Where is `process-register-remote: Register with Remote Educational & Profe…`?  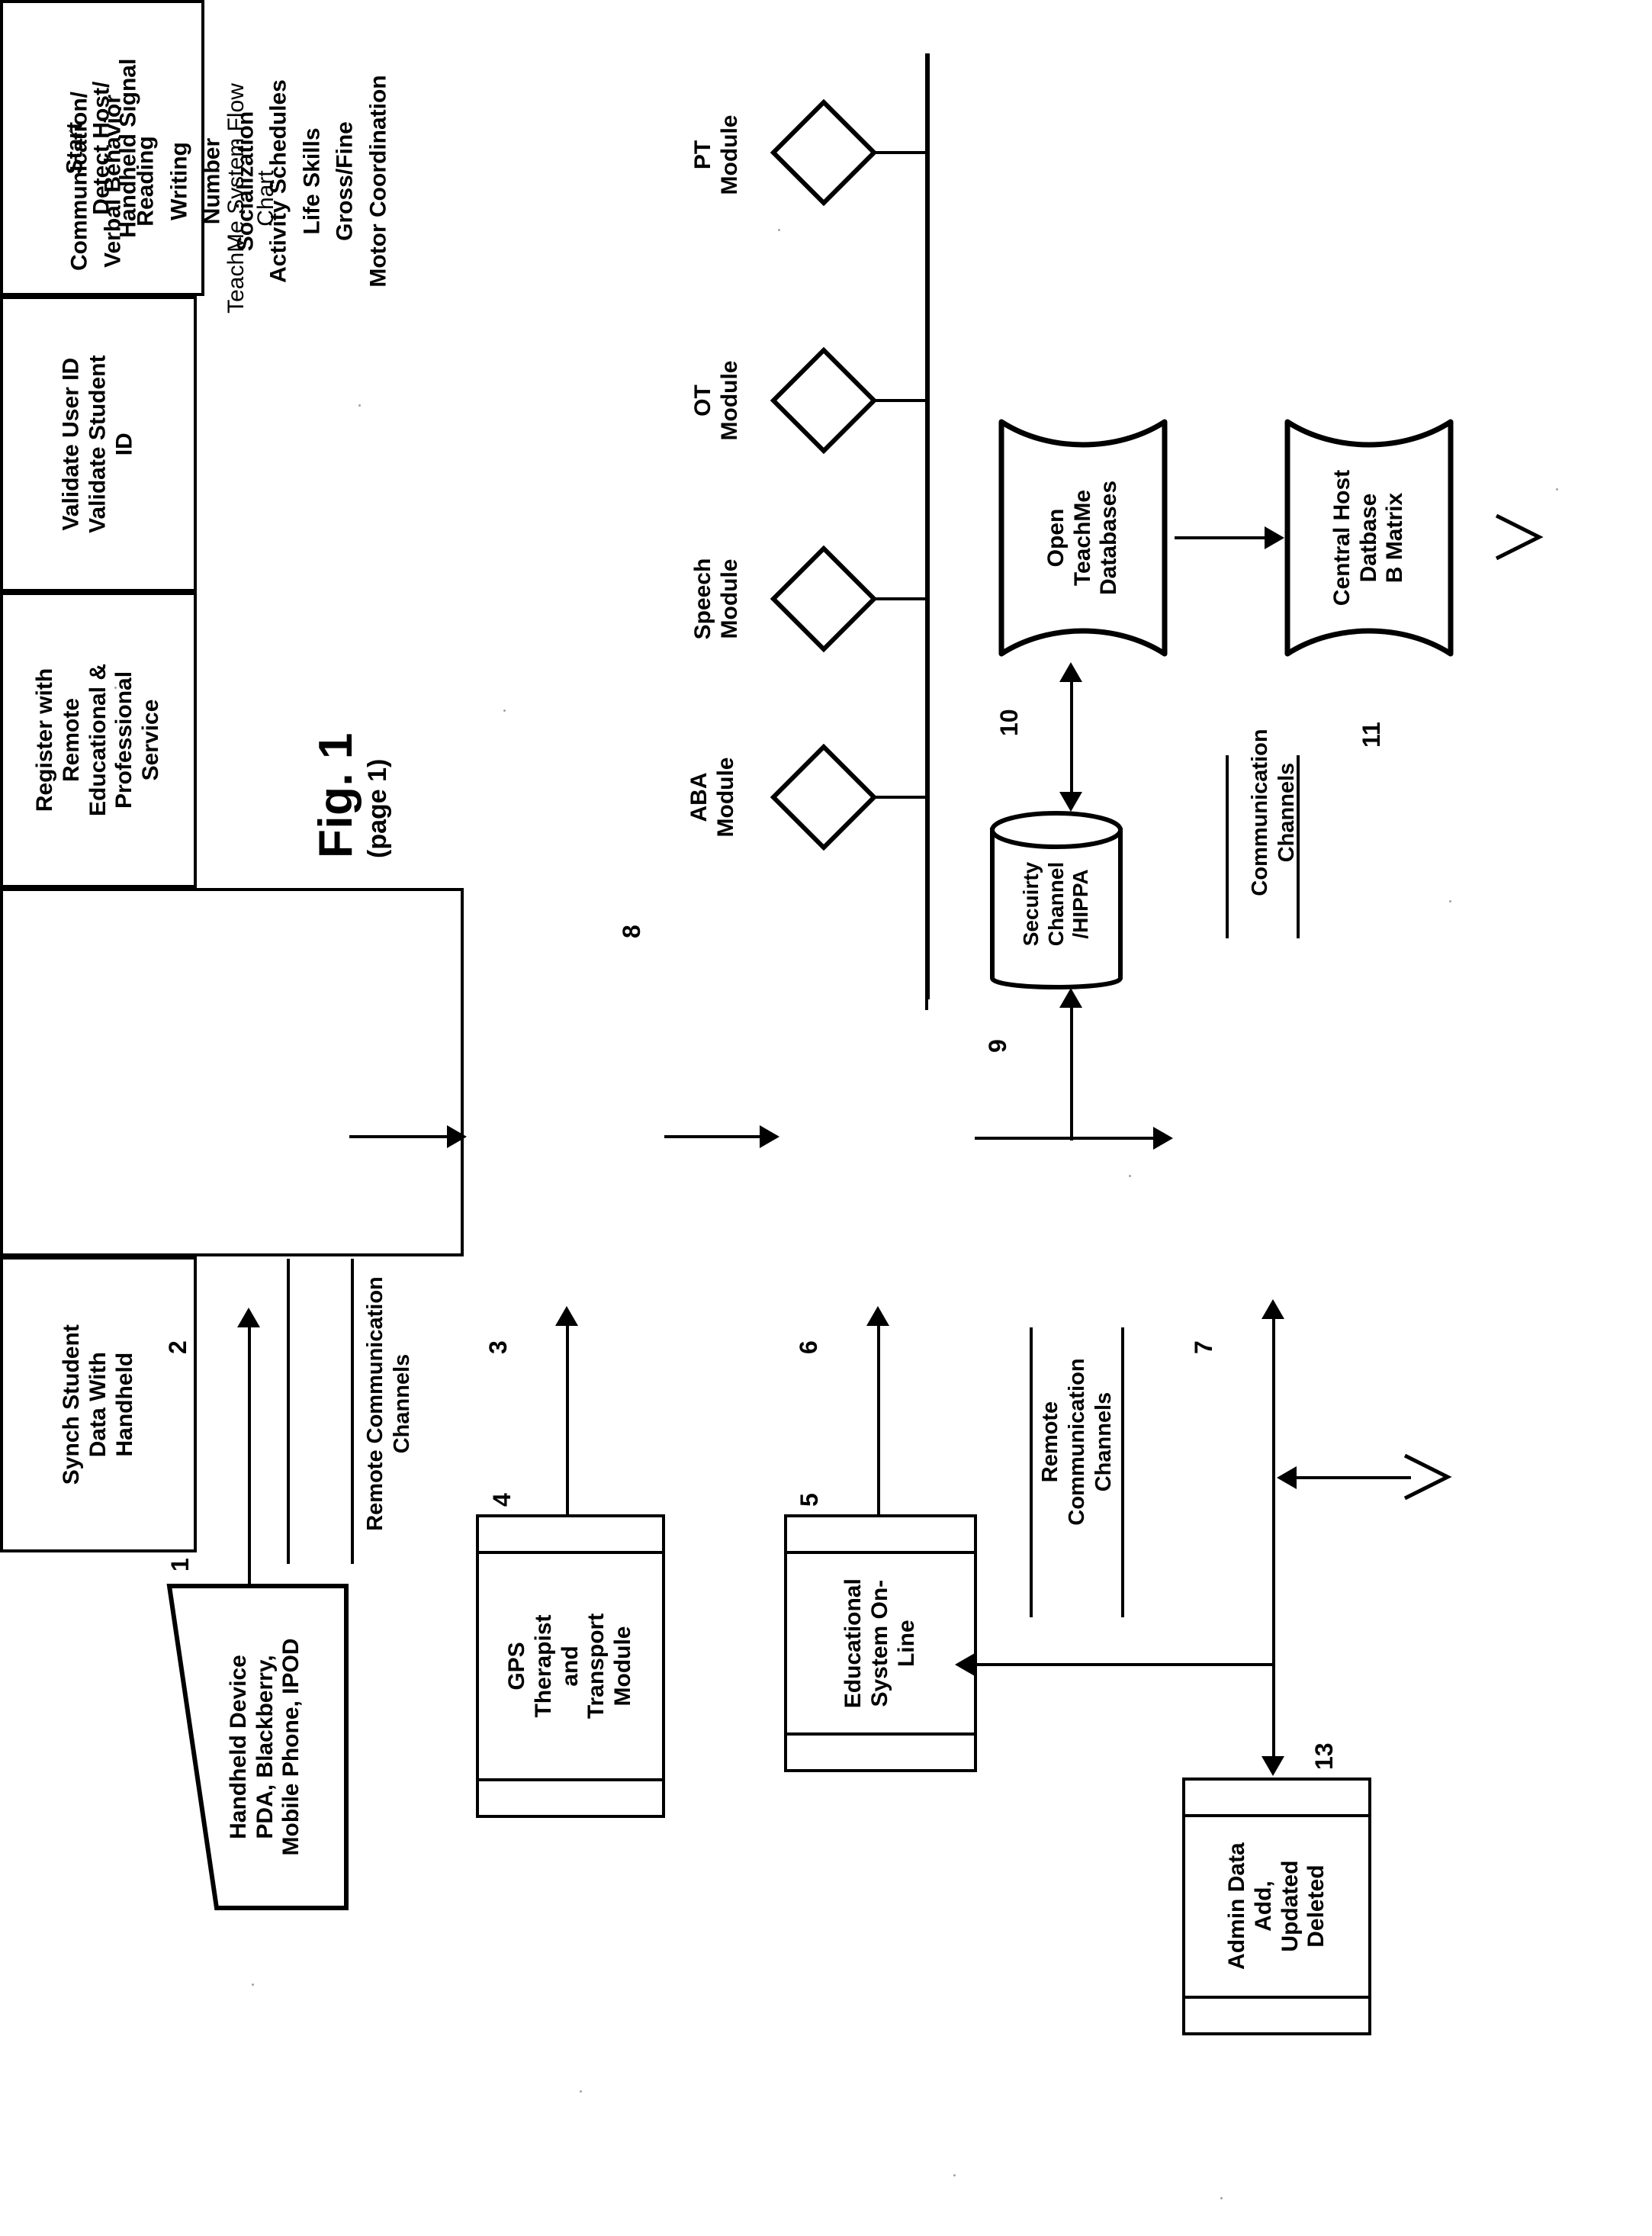
process-register-remote: Register with Remote Educational & Profe… is located at coordinates (99, 740).